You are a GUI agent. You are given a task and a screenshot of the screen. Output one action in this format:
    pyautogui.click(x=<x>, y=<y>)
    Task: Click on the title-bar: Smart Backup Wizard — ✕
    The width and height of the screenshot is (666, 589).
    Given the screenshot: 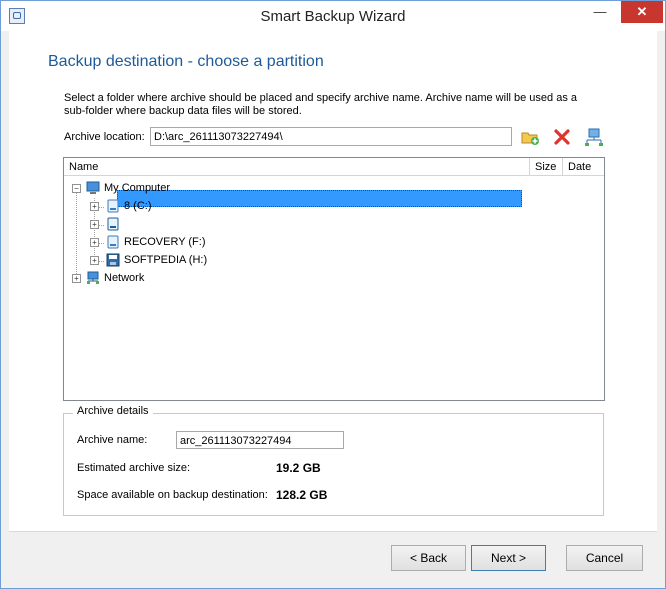 What is the action you would take?
    pyautogui.click(x=333, y=16)
    